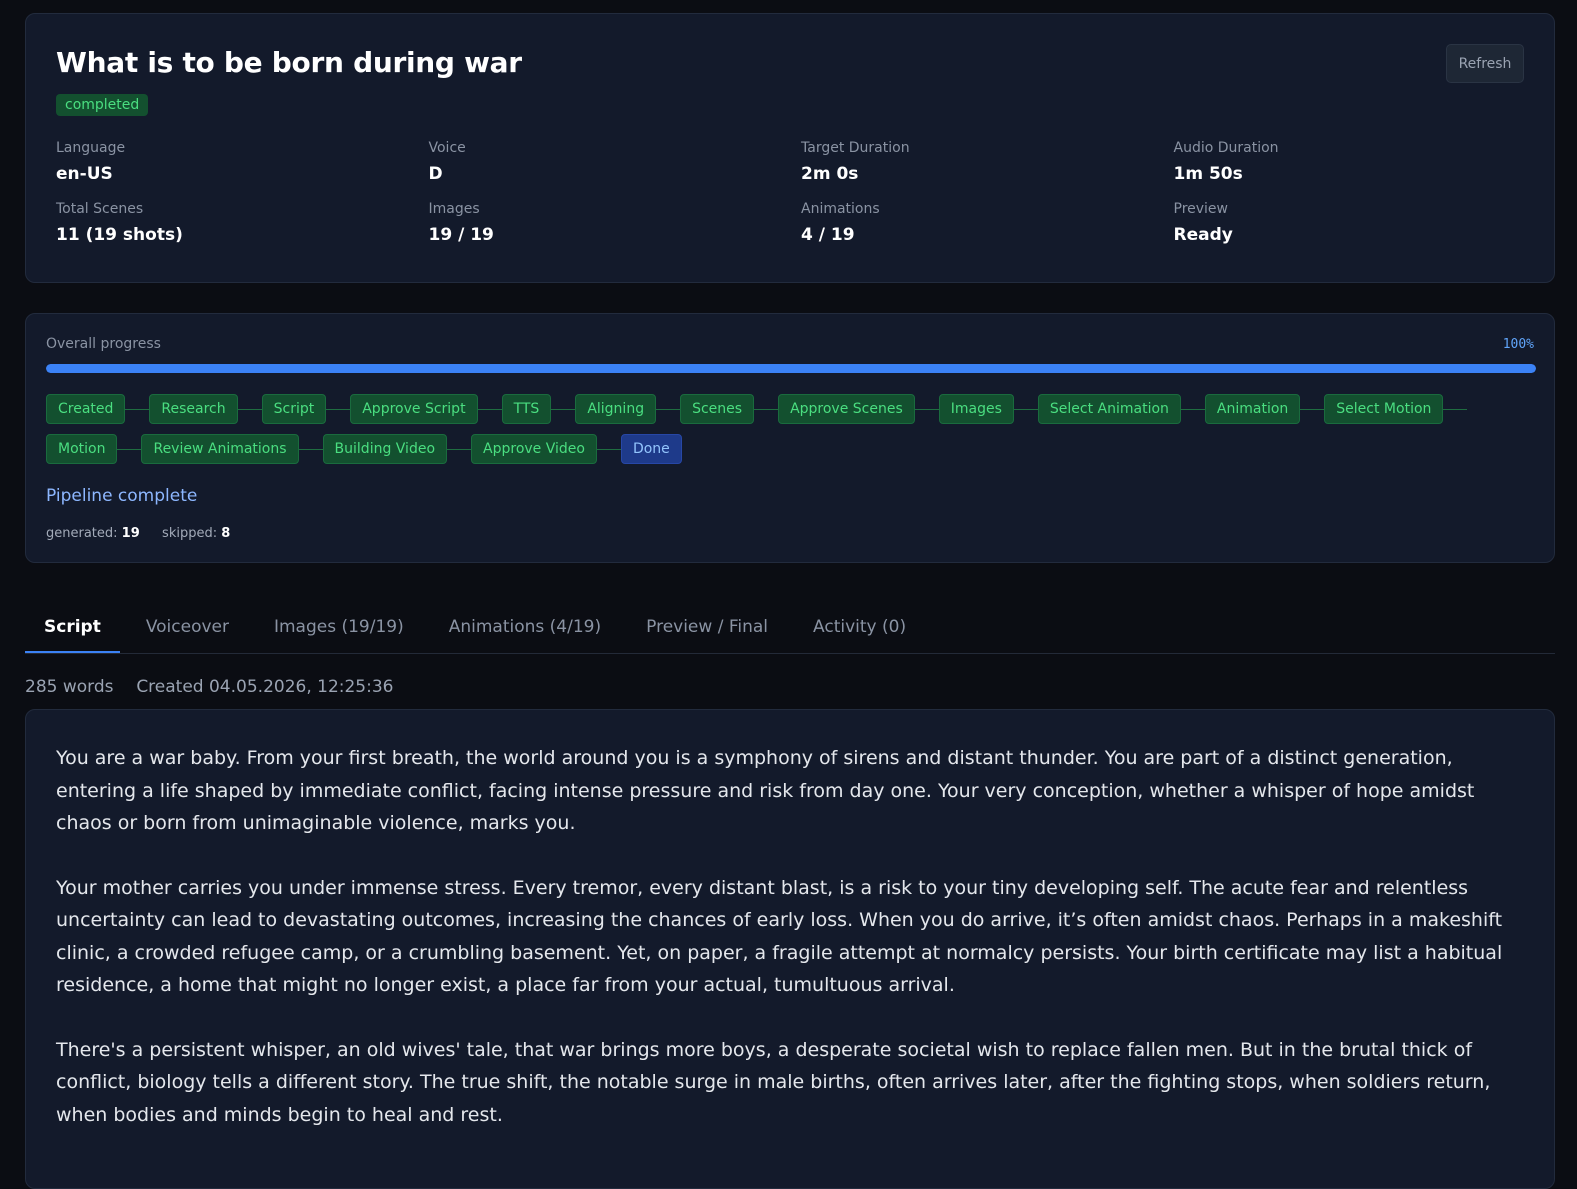  Describe the element at coordinates (828, 235) in the screenshot. I see `meta-value: 4 / 19` at that location.